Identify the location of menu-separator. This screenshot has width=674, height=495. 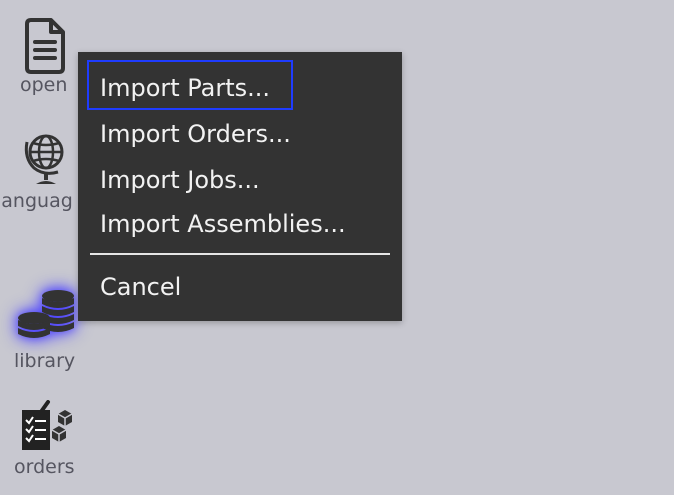
(240, 254).